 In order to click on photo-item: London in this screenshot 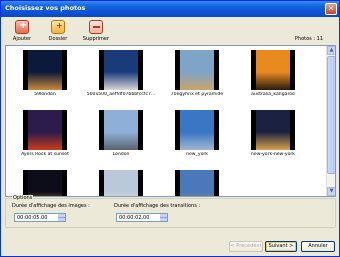, I will do `click(121, 137)`.